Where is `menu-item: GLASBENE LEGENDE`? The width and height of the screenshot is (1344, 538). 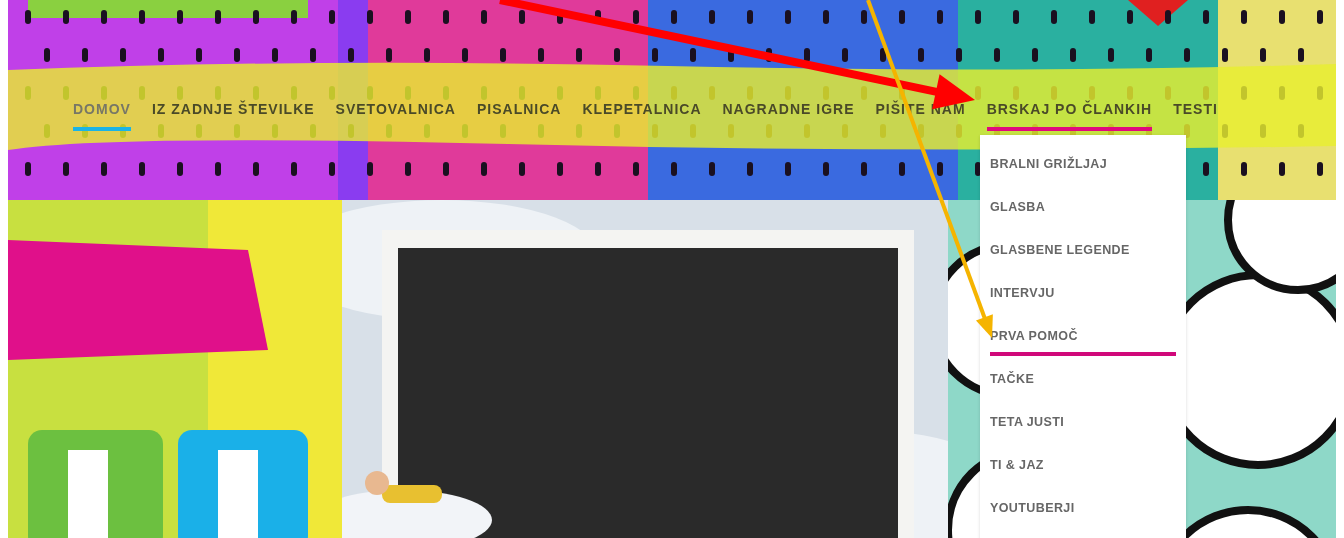
menu-item: GLASBENE LEGENDE is located at coordinates (1083, 263).